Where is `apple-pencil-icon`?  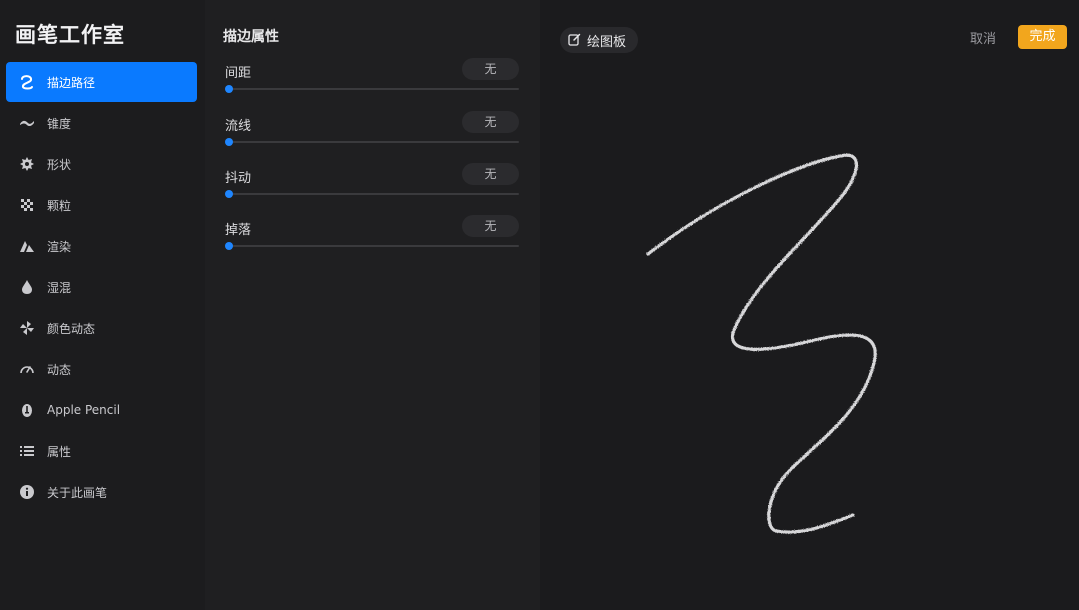 apple-pencil-icon is located at coordinates (27, 410).